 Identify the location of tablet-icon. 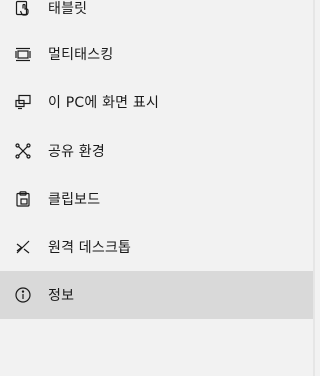
(23, 8).